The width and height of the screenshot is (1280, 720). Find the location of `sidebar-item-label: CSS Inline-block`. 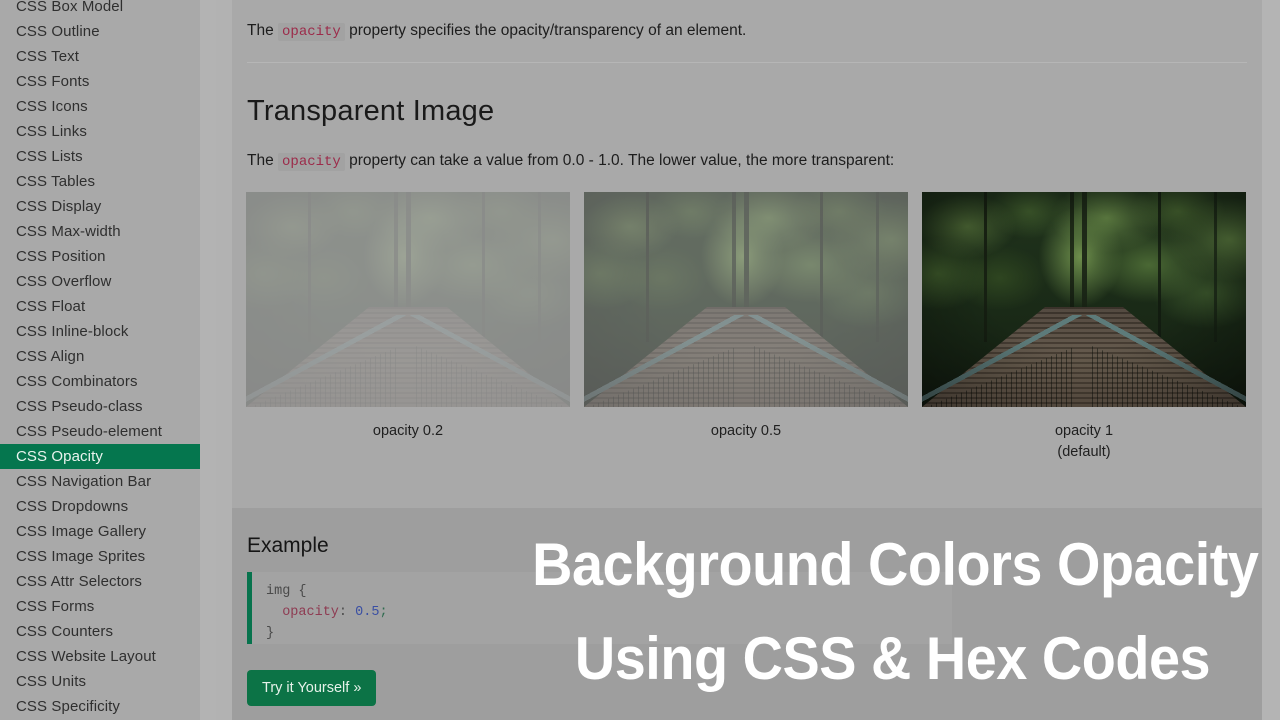

sidebar-item-label: CSS Inline-block is located at coordinates (72, 331).